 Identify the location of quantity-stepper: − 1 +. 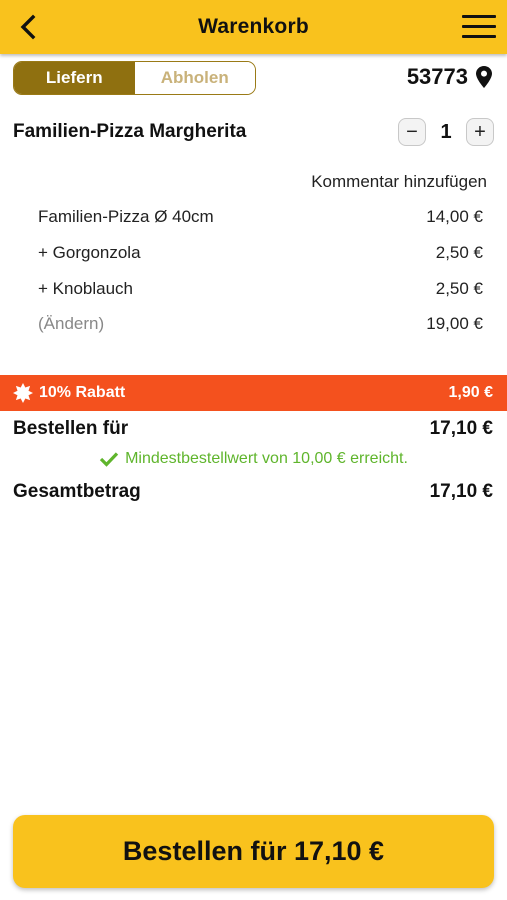
(446, 132).